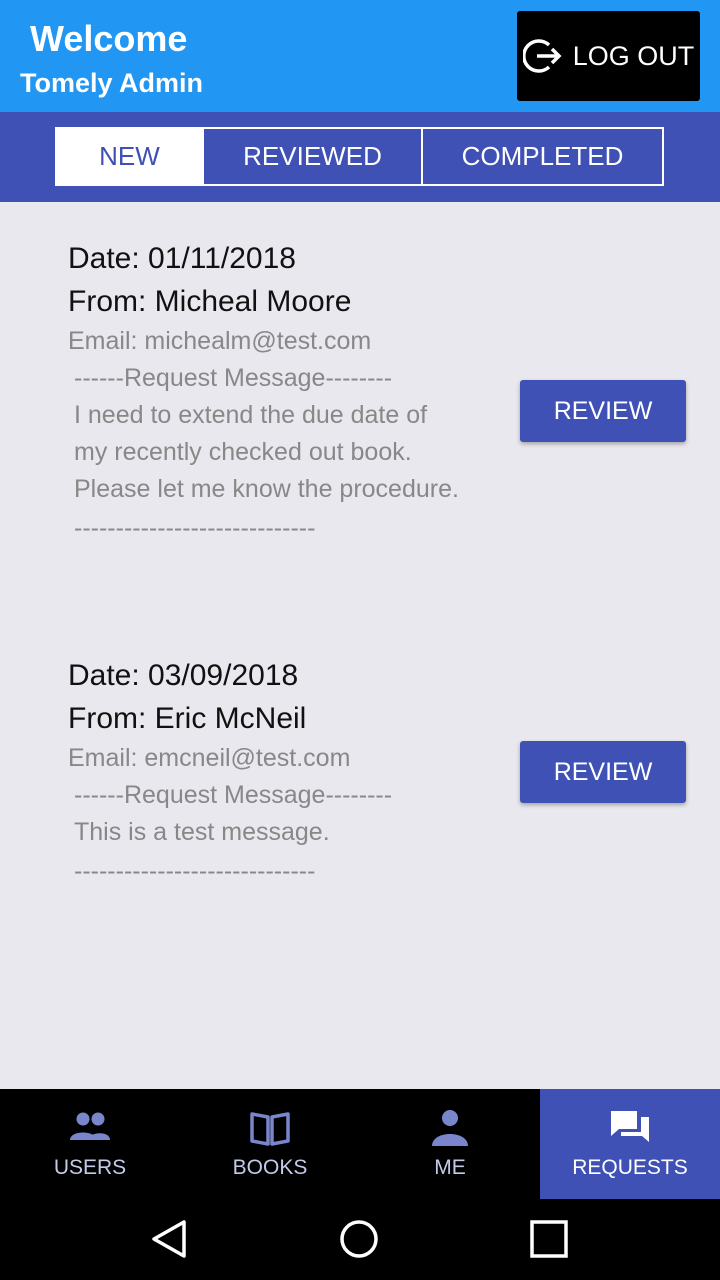 This screenshot has height=1280, width=720. What do you see at coordinates (109, 38) in the screenshot?
I see `welcome-title: Welcome` at bounding box center [109, 38].